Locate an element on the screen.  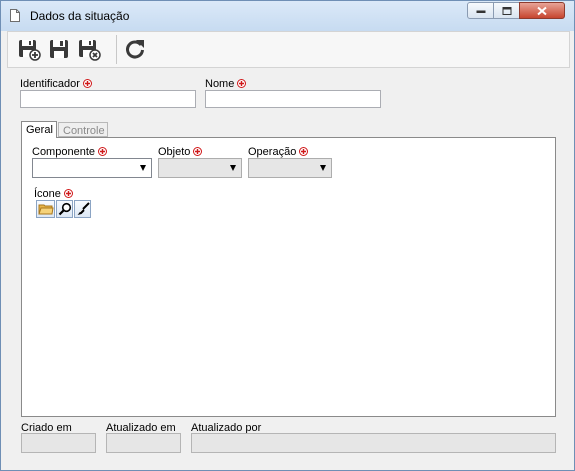
close-button is located at coordinates (542, 10).